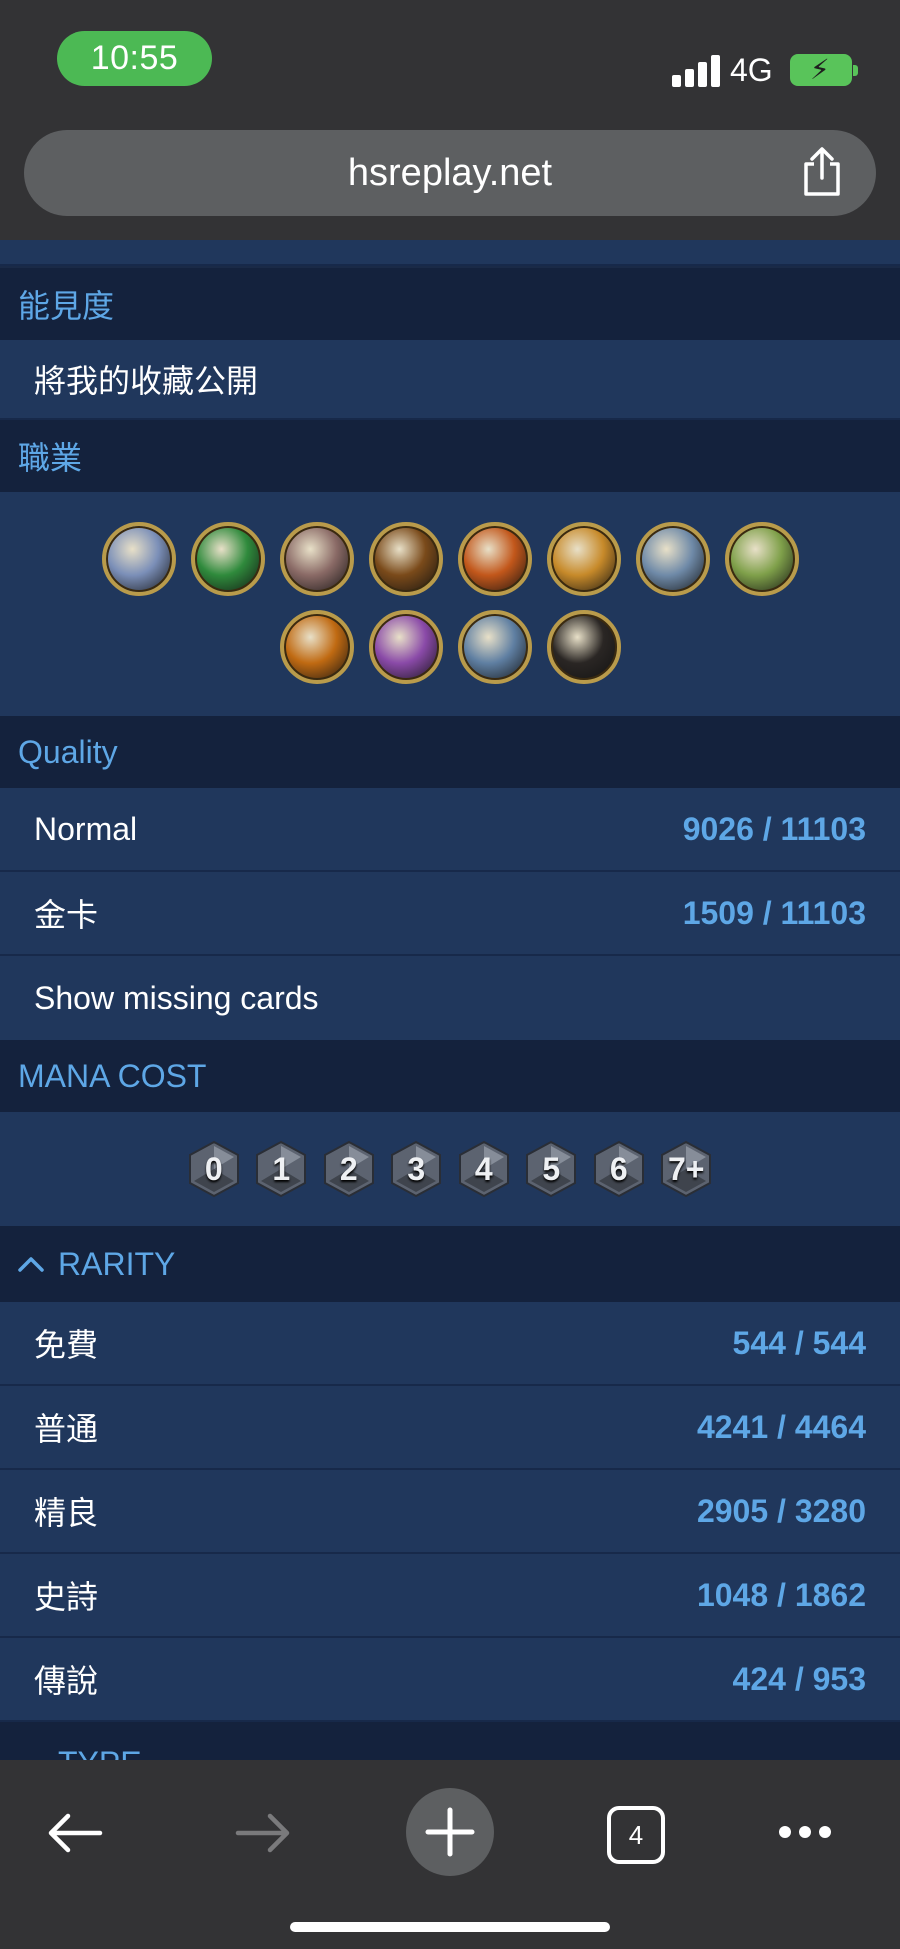 Image resolution: width=900 pixels, height=1949 pixels. I want to click on class-filter-panel, so click(450, 604).